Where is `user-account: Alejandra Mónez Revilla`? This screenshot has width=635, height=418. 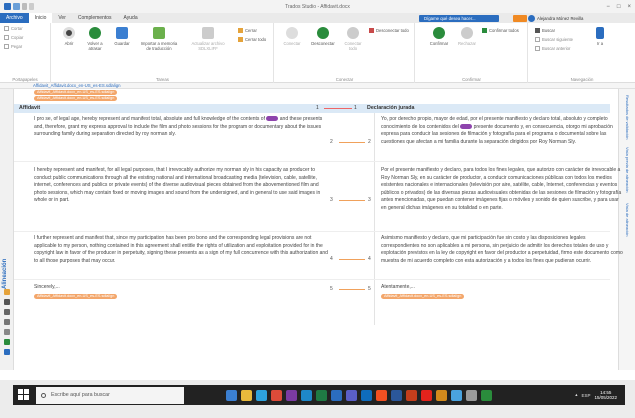 user-account: Alejandra Mónez Revilla is located at coordinates (555, 18).